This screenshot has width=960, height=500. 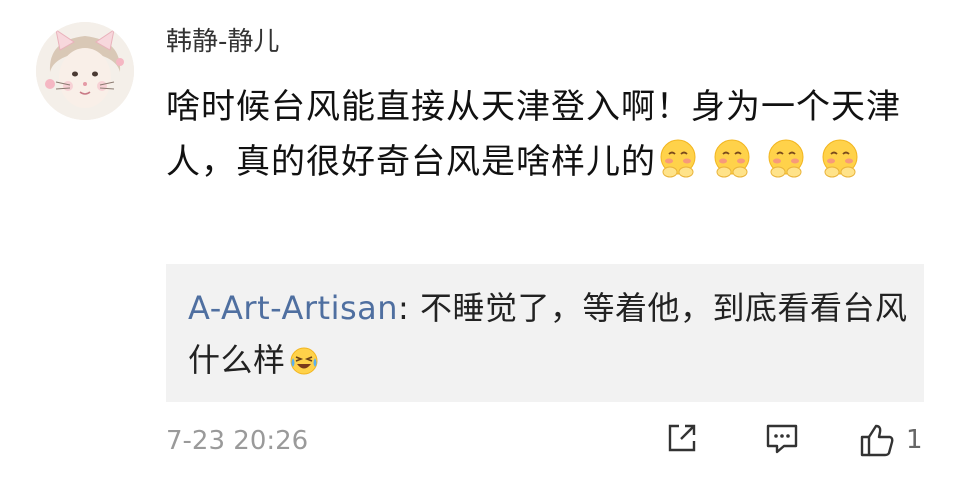 I want to click on comment-button, so click(x=782, y=440).